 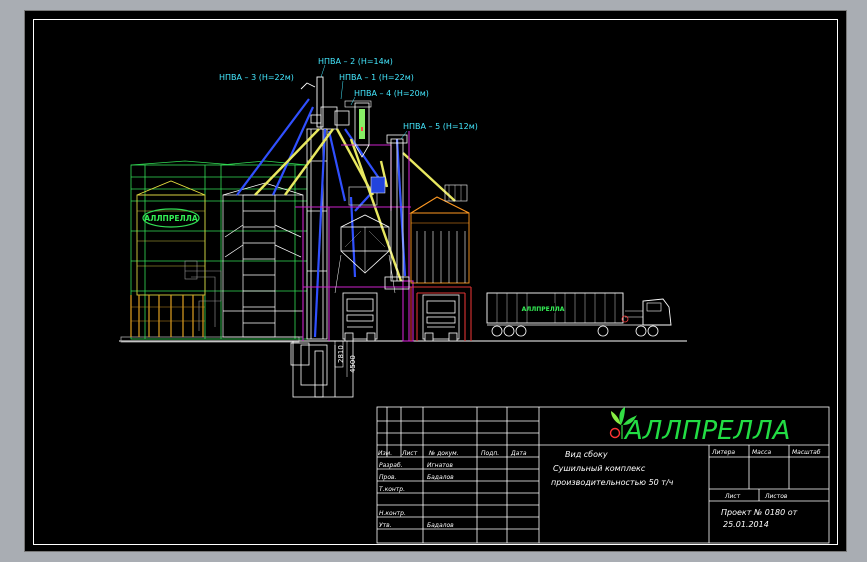 I want to click on tb-stage-litera: Литера, so click(x=723, y=452).